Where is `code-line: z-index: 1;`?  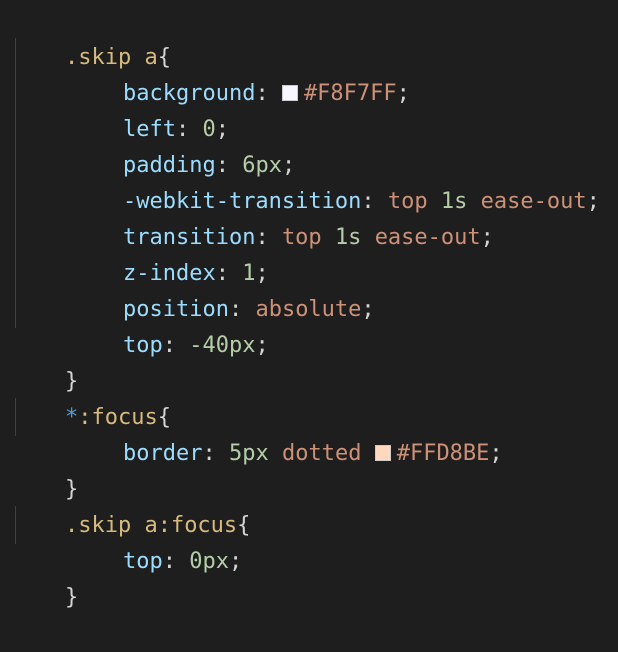 code-line: z-index: 1; is located at coordinates (140, 253).